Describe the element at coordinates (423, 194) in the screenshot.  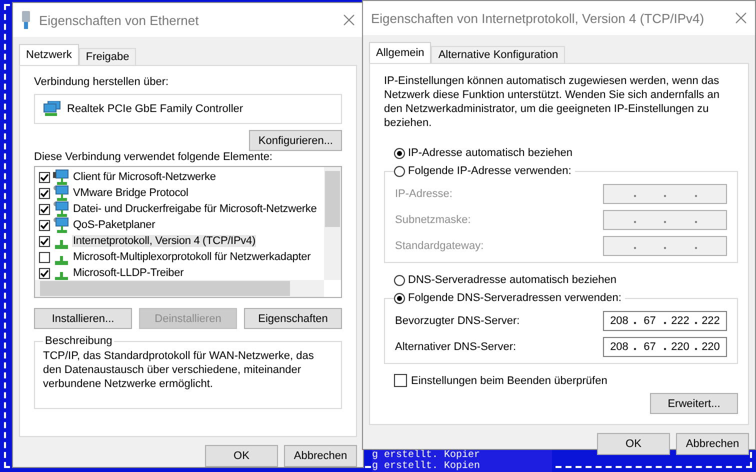
I see `field-label: IP-Adresse:` at that location.